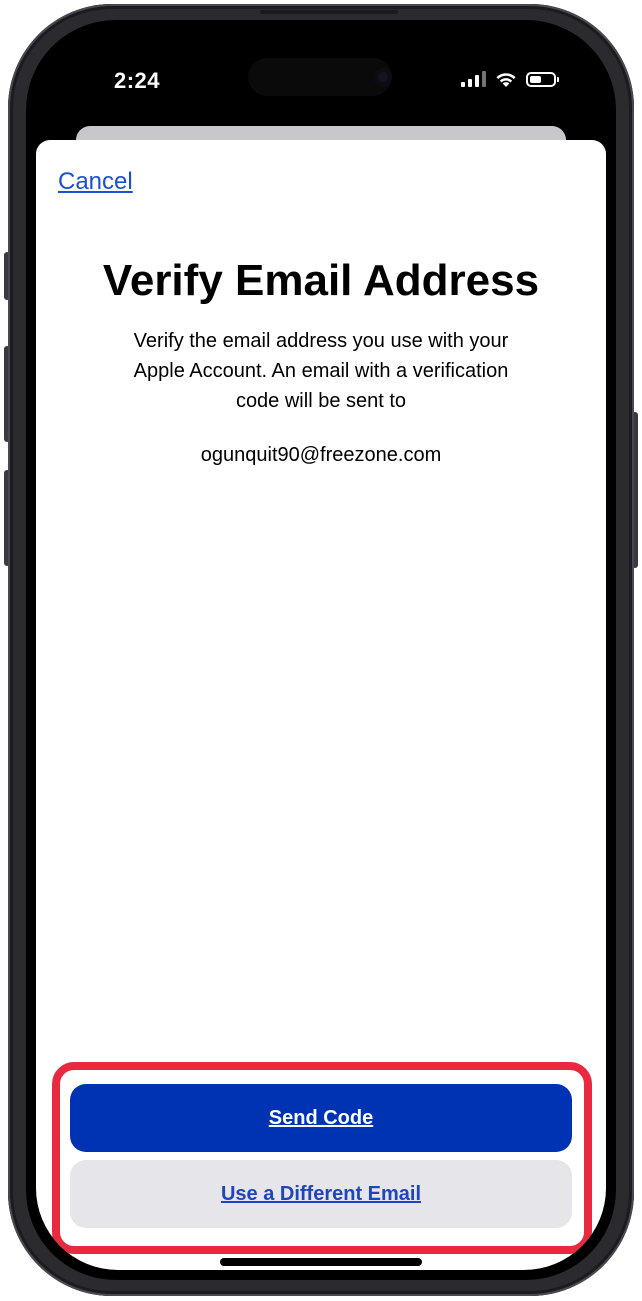 The height and width of the screenshot is (1301, 642). What do you see at coordinates (95, 182) in the screenshot?
I see `cancel-button: Cancel` at bounding box center [95, 182].